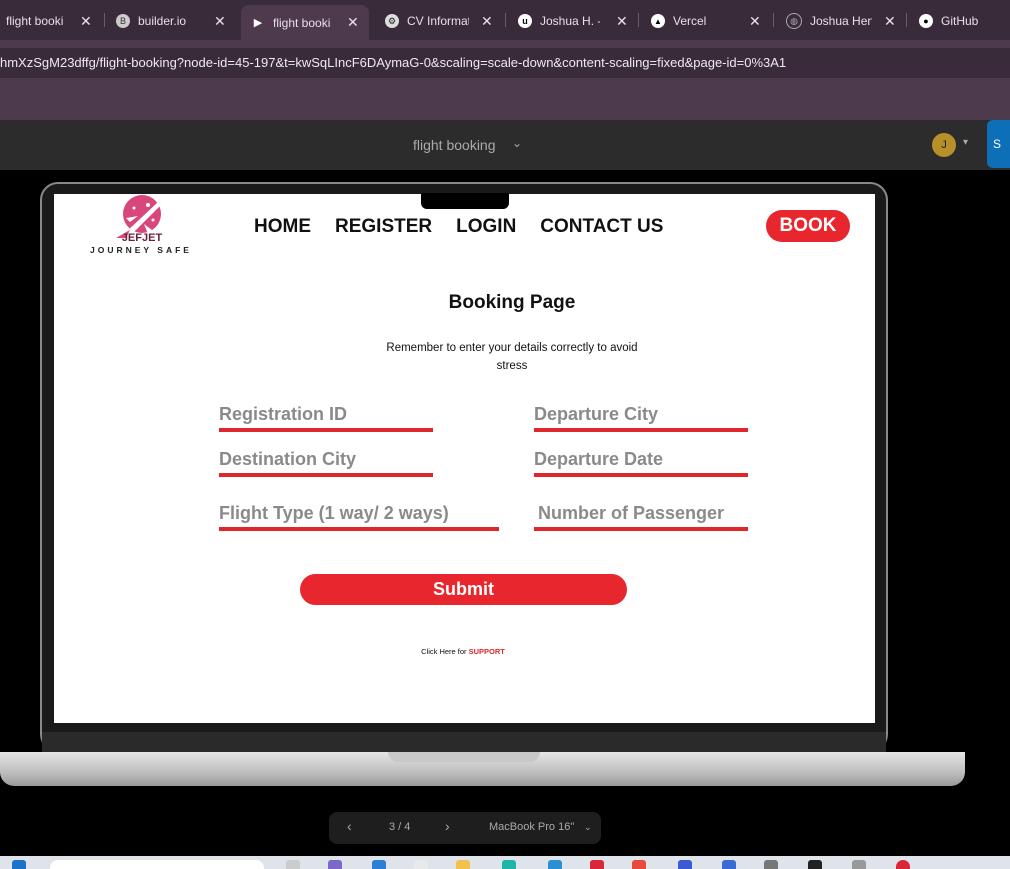 The image size is (1010, 869). What do you see at coordinates (392, 21) in the screenshot?
I see `chatgpt-icon: ⚙` at bounding box center [392, 21].